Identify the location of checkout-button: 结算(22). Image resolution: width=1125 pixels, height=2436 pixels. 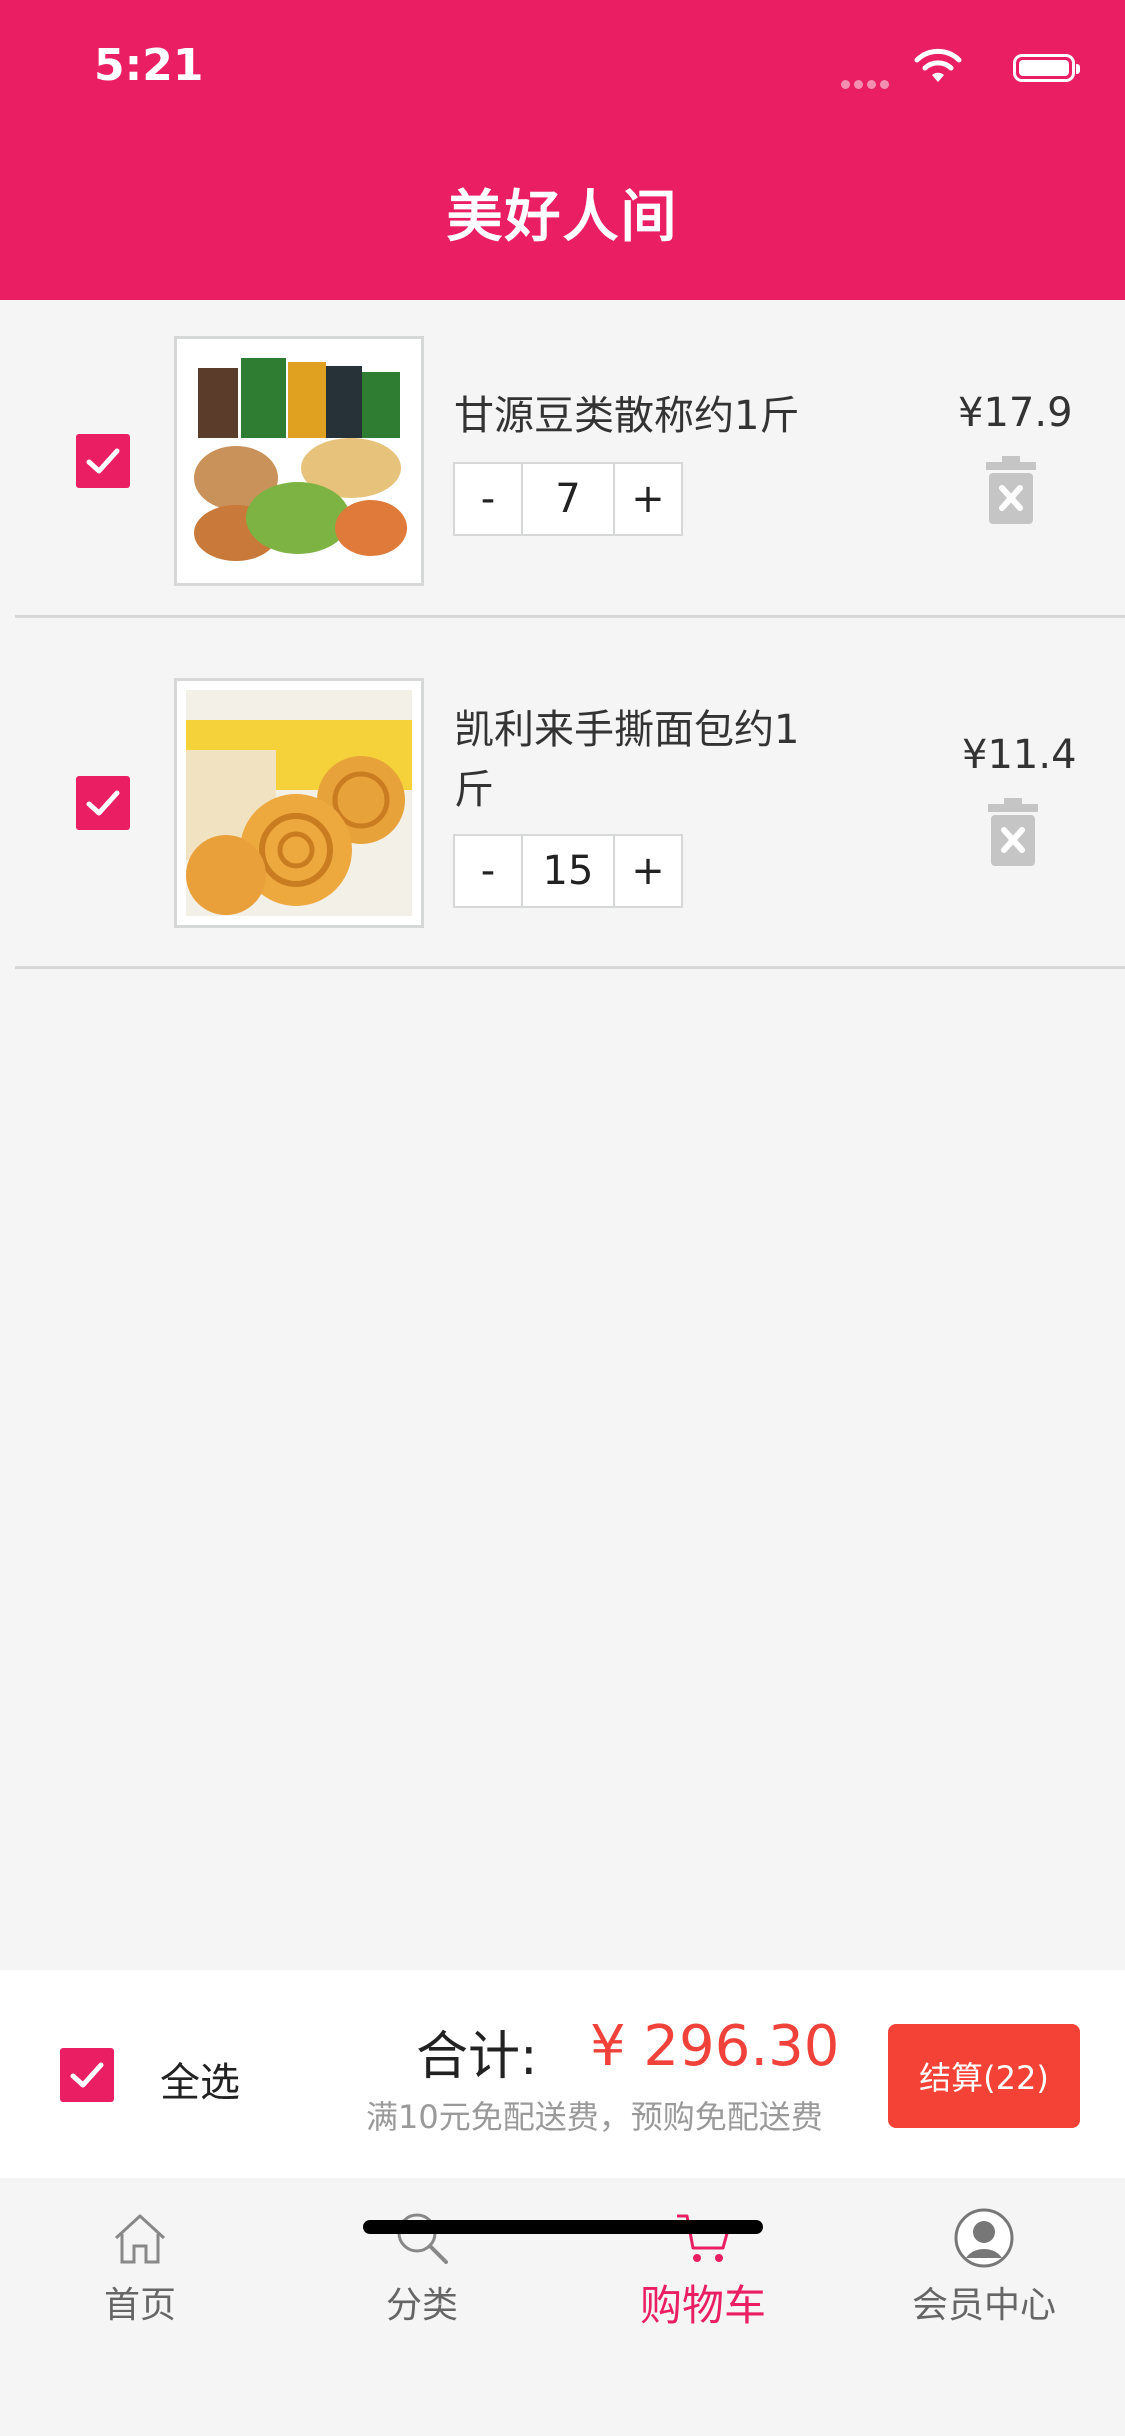
(984, 2076).